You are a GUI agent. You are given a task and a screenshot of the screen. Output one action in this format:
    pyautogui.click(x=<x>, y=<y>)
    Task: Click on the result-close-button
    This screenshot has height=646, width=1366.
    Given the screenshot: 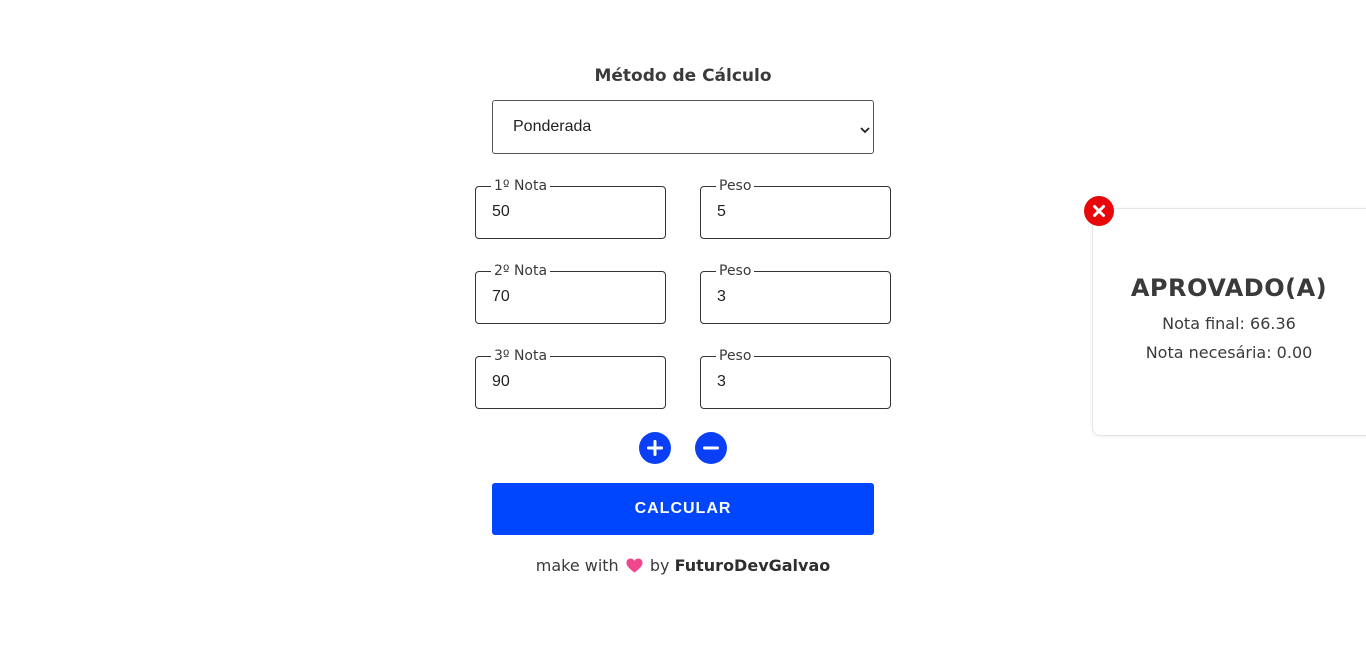 What is the action you would take?
    pyautogui.click(x=1099, y=211)
    